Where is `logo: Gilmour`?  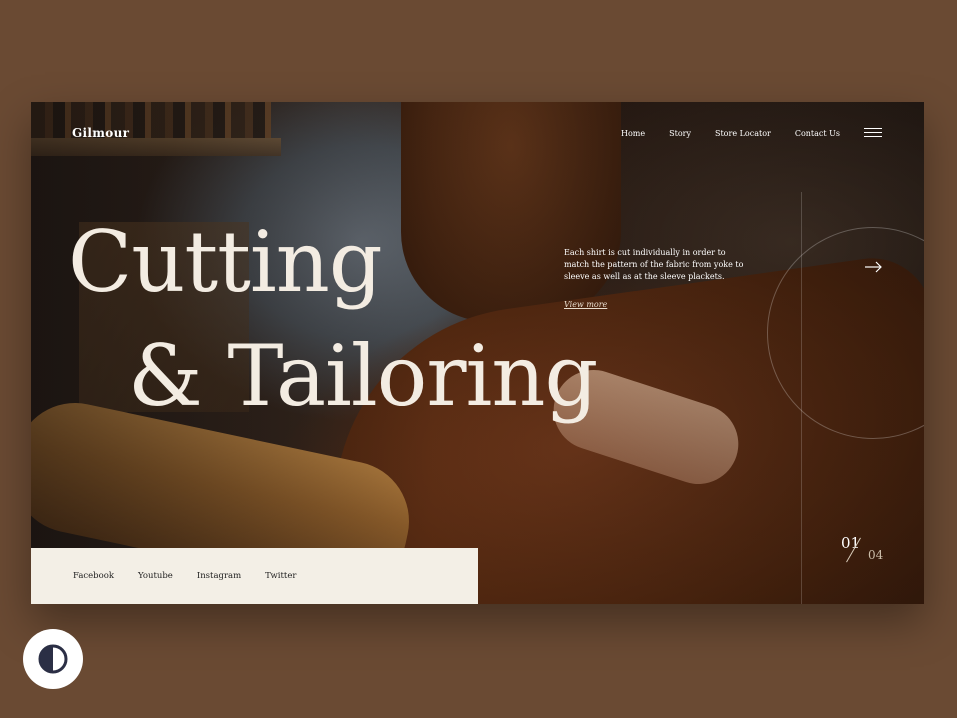
logo: Gilmour is located at coordinates (100, 133).